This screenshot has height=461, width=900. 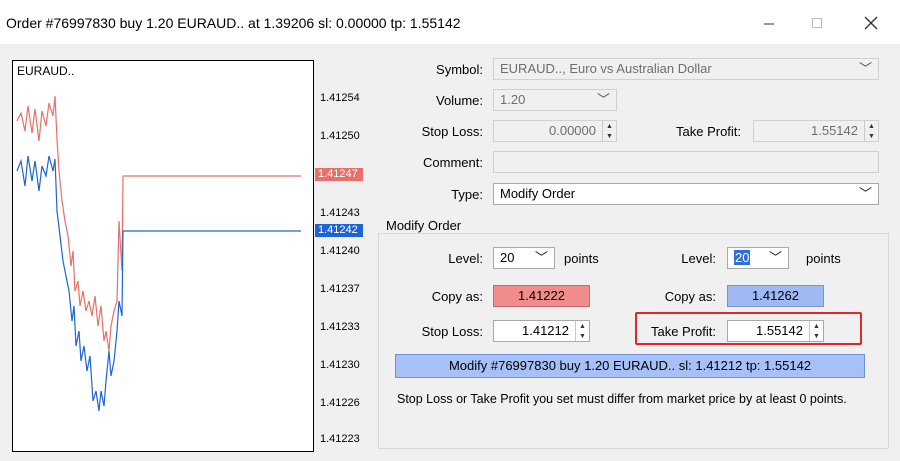 What do you see at coordinates (758, 258) in the screenshot?
I see `right-level-select: 20 ﹀` at bounding box center [758, 258].